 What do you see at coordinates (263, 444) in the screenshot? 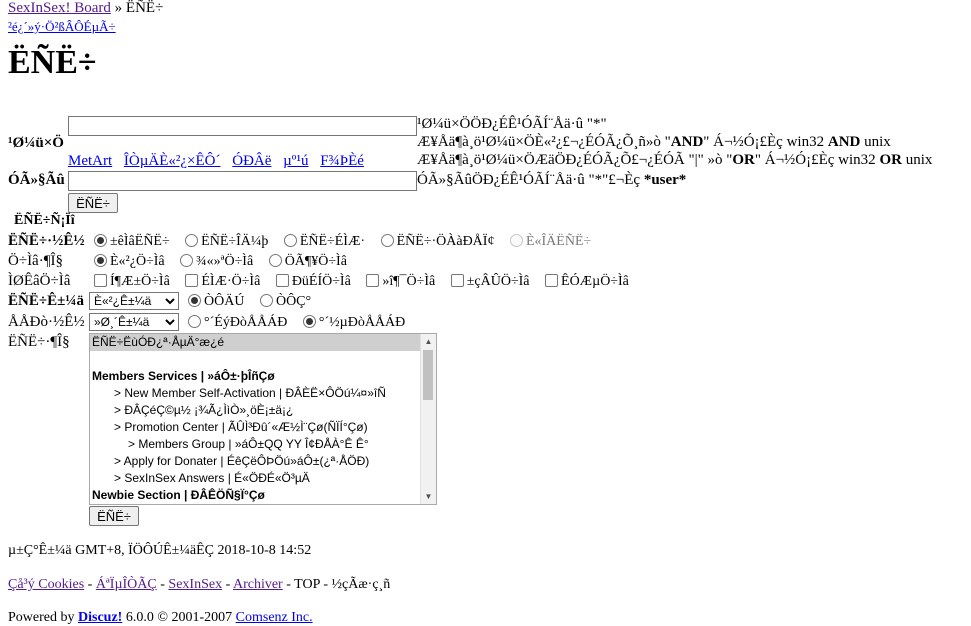
I see `forum-option: > Members Group | »áÔ±QQ YY Î¢ÐÅÀ°Ê Ê°` at bounding box center [263, 444].